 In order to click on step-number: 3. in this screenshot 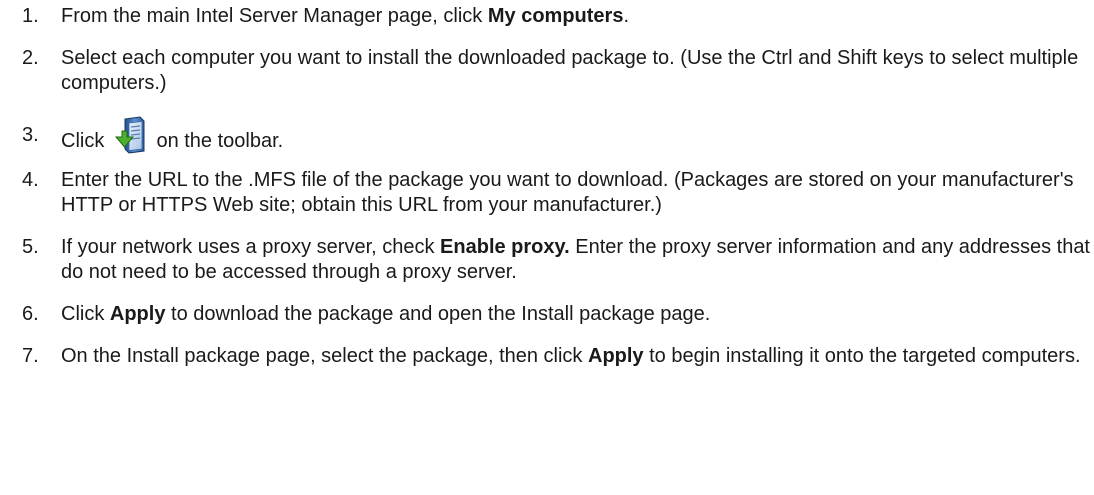, I will do `click(30, 135)`.